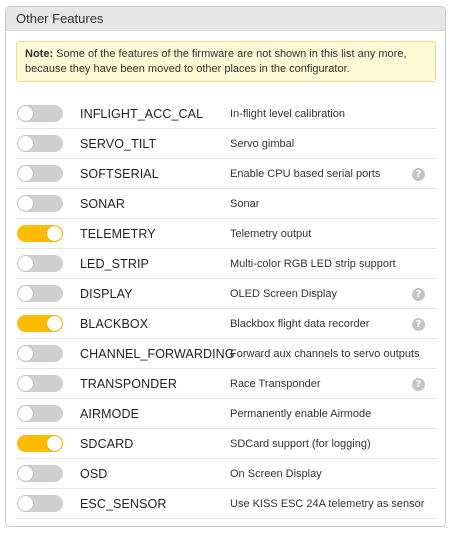 This screenshot has height=534, width=453. Describe the element at coordinates (118, 144) in the screenshot. I see `feature-name: SERVO_TILT` at that location.